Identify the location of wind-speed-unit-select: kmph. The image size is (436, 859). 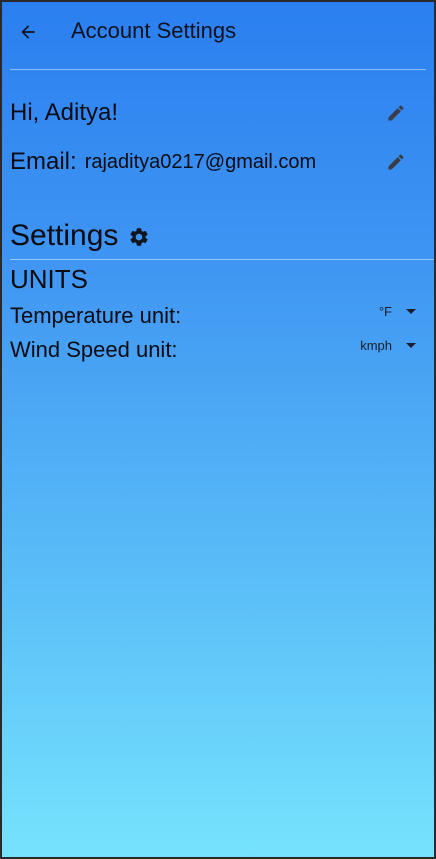
(388, 345).